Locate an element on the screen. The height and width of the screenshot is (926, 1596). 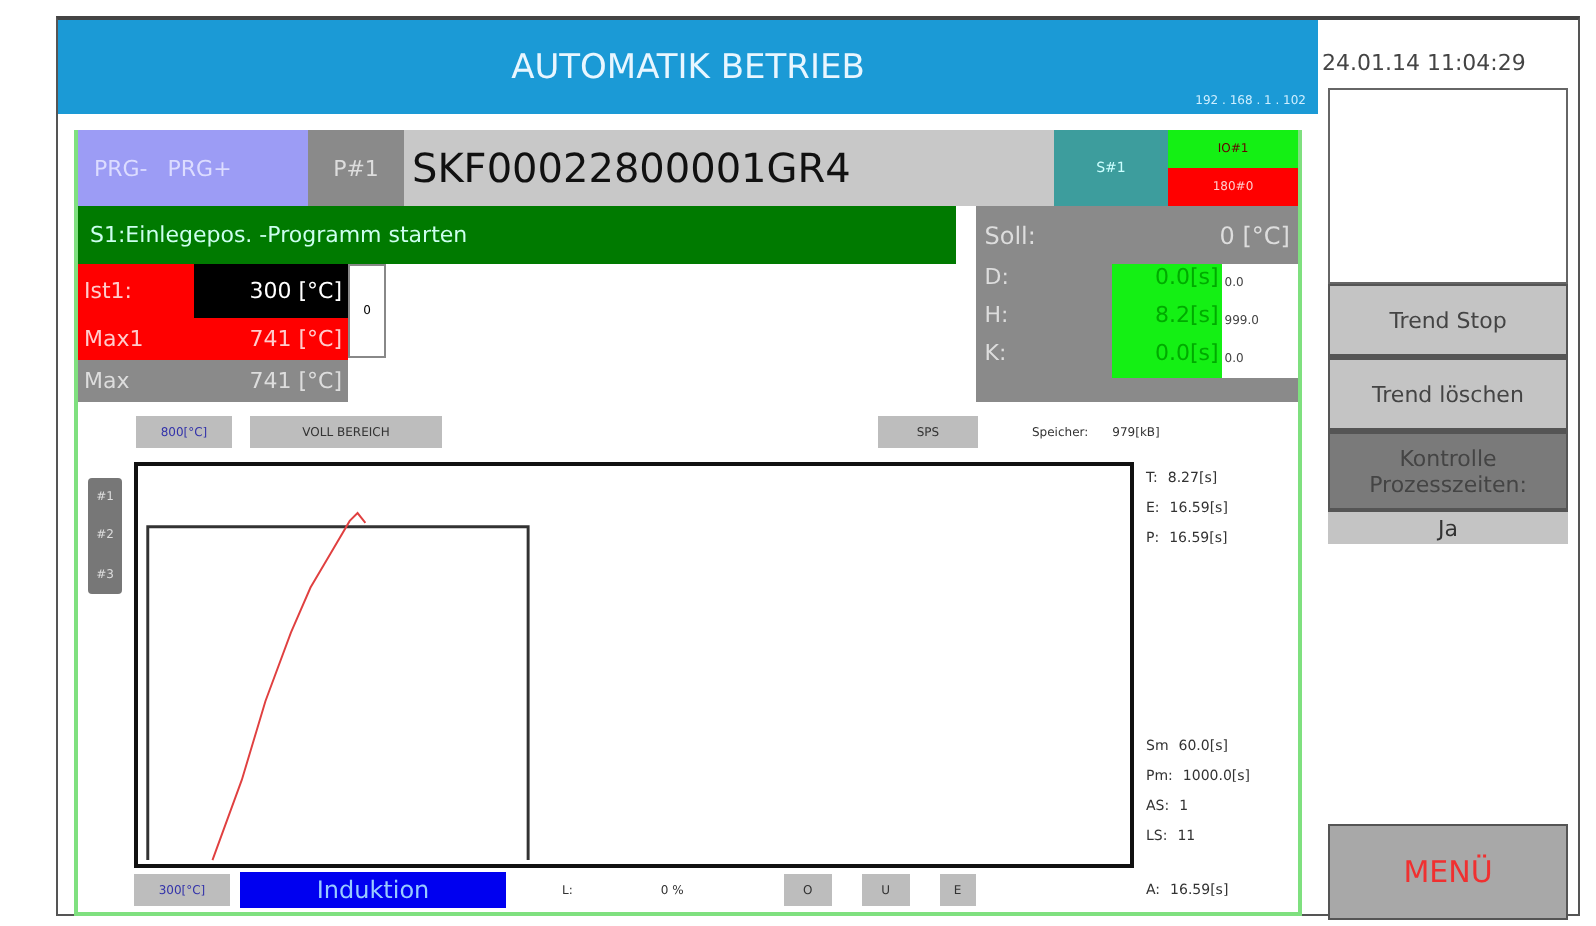
program-label: P#1 is located at coordinates (356, 168).